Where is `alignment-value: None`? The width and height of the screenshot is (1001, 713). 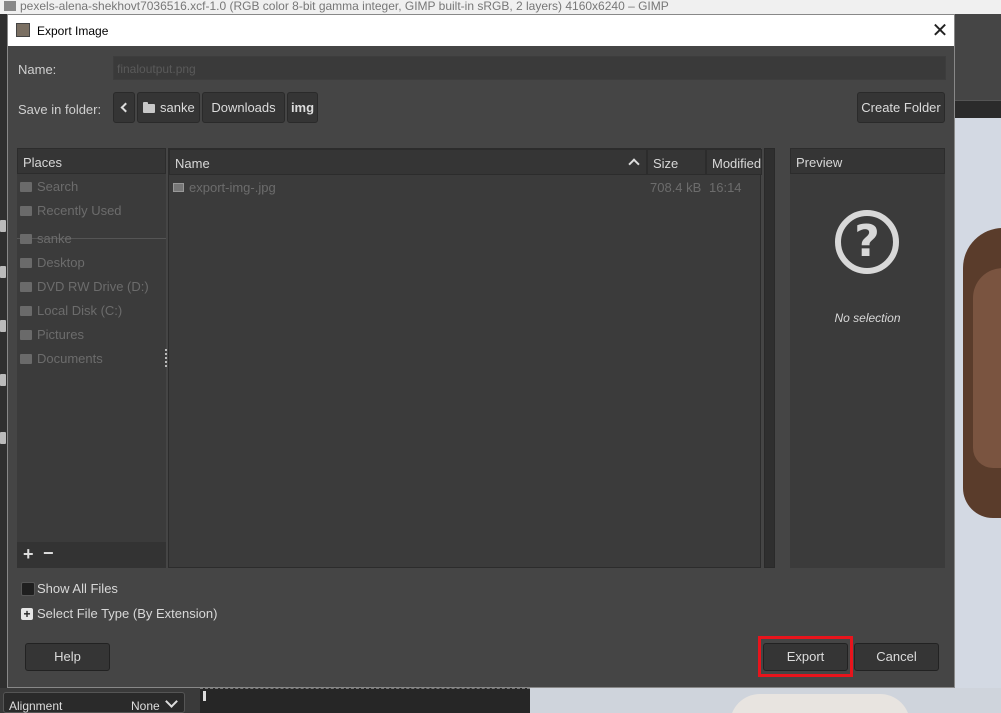 alignment-value: None is located at coordinates (145, 706).